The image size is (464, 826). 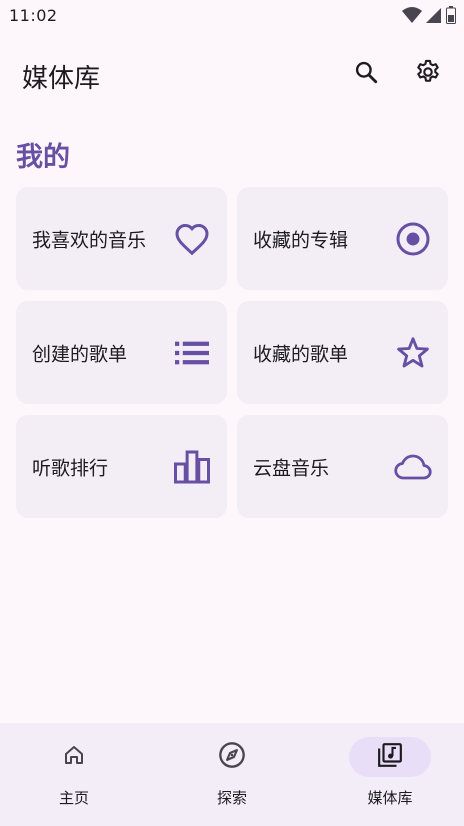 What do you see at coordinates (43, 157) in the screenshot?
I see `section-title: 我的` at bounding box center [43, 157].